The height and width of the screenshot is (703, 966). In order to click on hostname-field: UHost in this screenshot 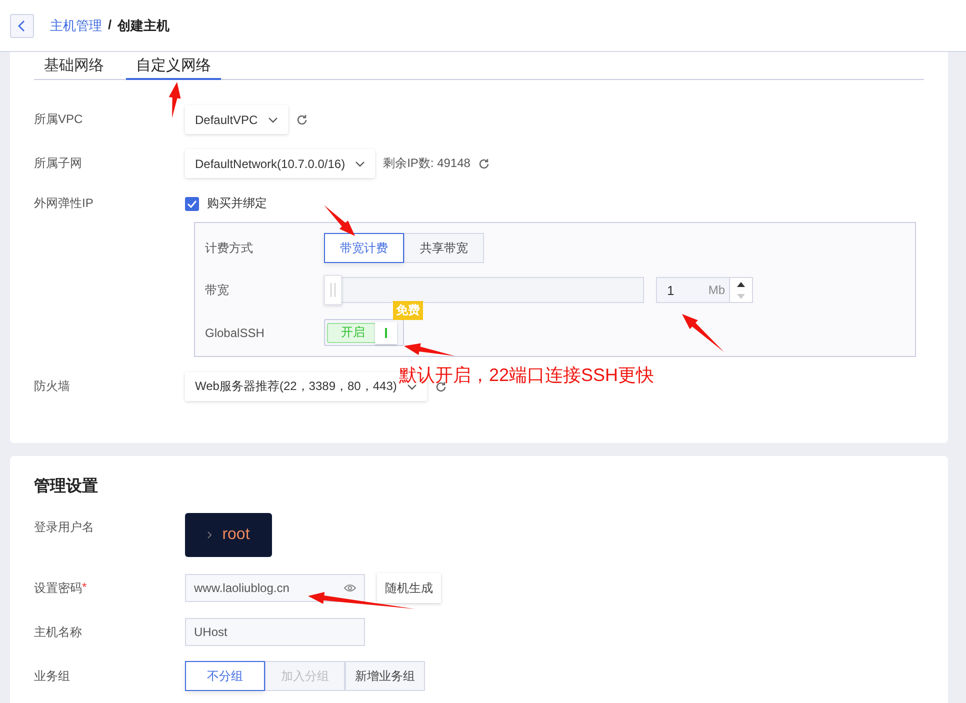, I will do `click(275, 632)`.